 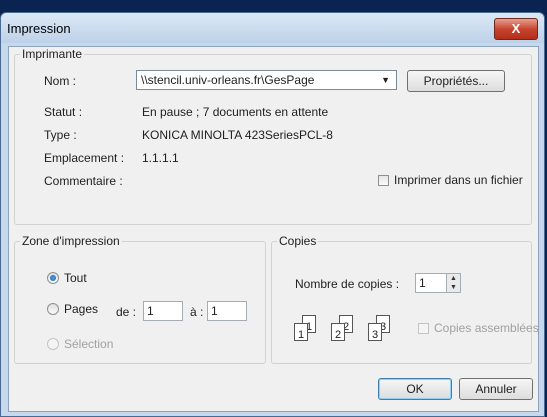 I want to click on printer-name-value: \\stencil.univ-orleans.fr\GesPage, so click(x=228, y=80).